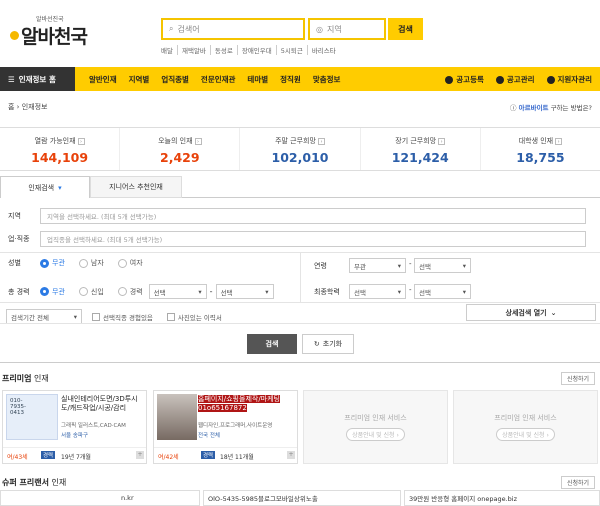 The height and width of the screenshot is (506, 600). I want to click on quick-link: 장애인우대, so click(256, 50).